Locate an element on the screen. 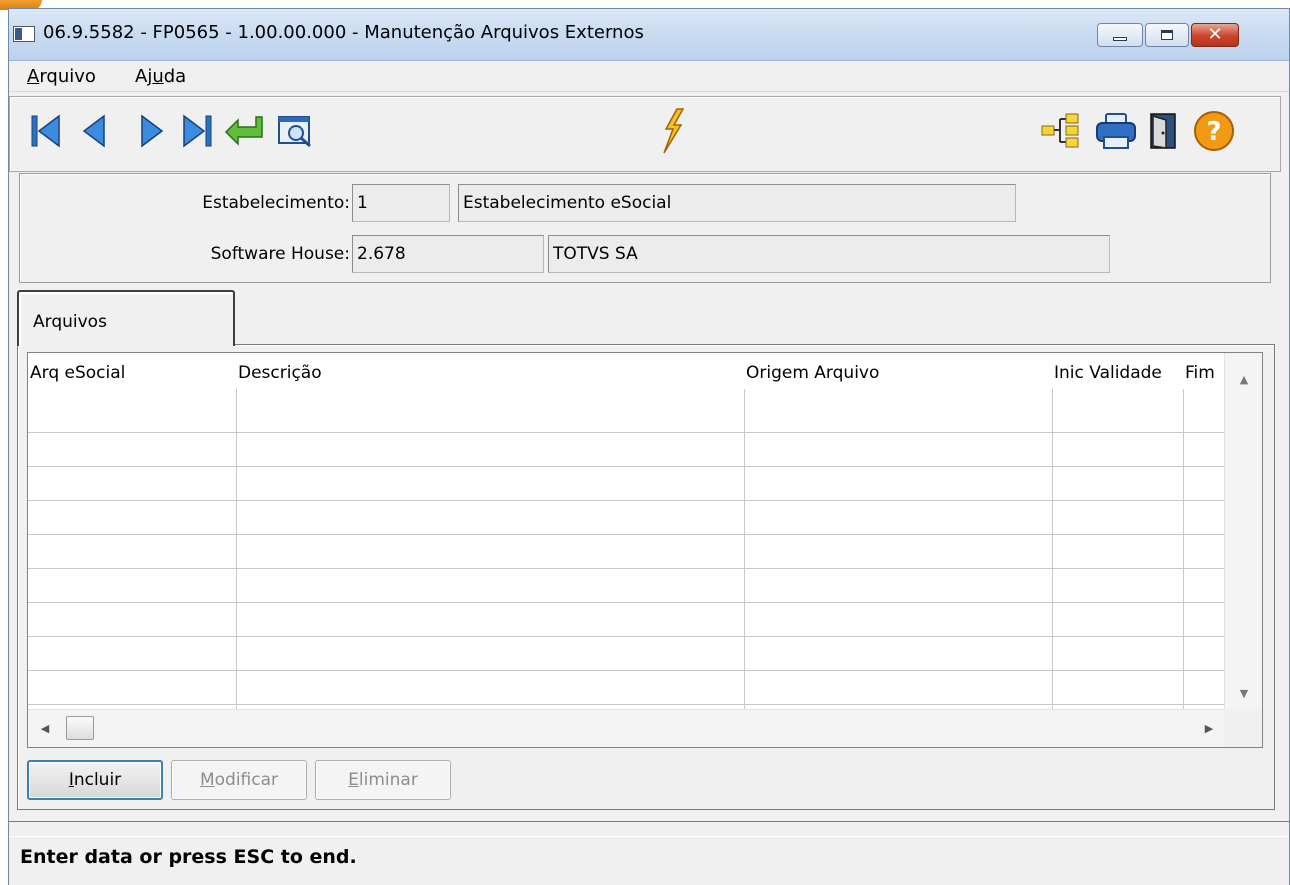 Image resolution: width=1290 pixels, height=885 pixels. lightning-icon is located at coordinates (674, 131).